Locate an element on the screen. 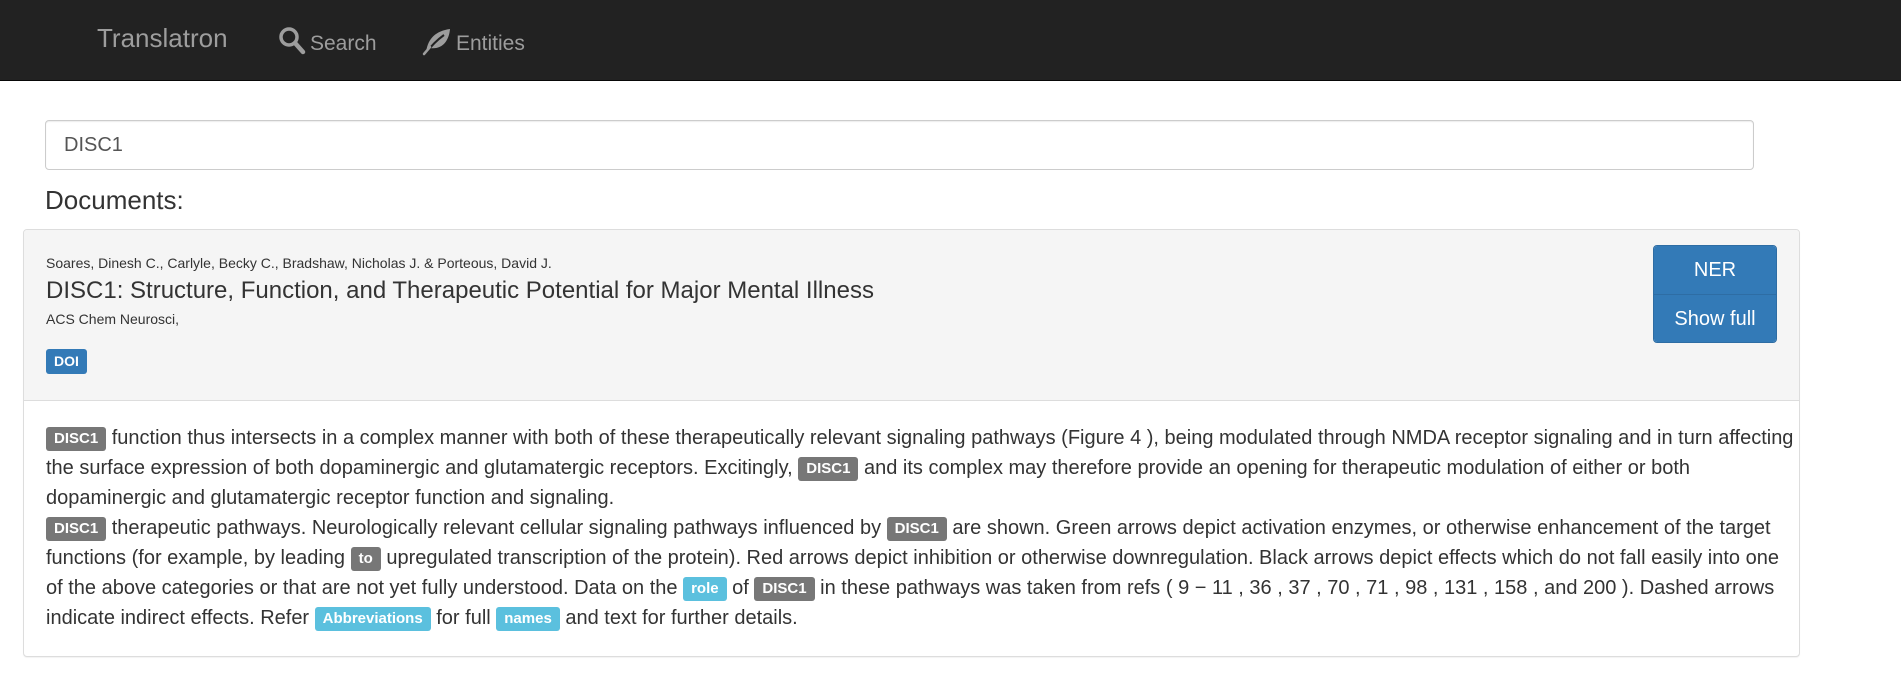 This screenshot has width=1901, height=683. entity-tag: to is located at coordinates (365, 559).